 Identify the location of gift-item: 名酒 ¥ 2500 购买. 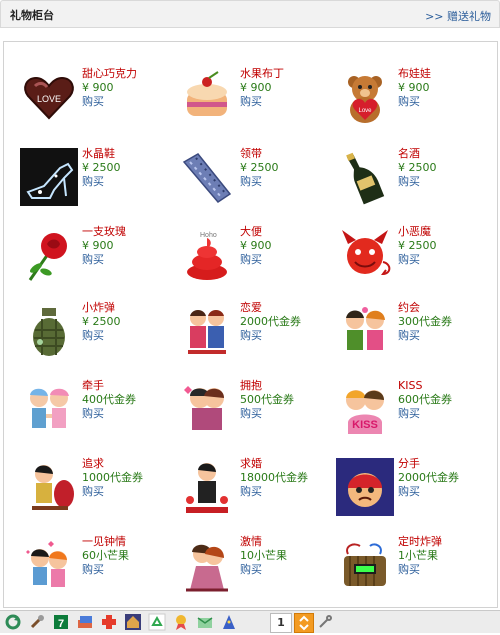
(397, 163).